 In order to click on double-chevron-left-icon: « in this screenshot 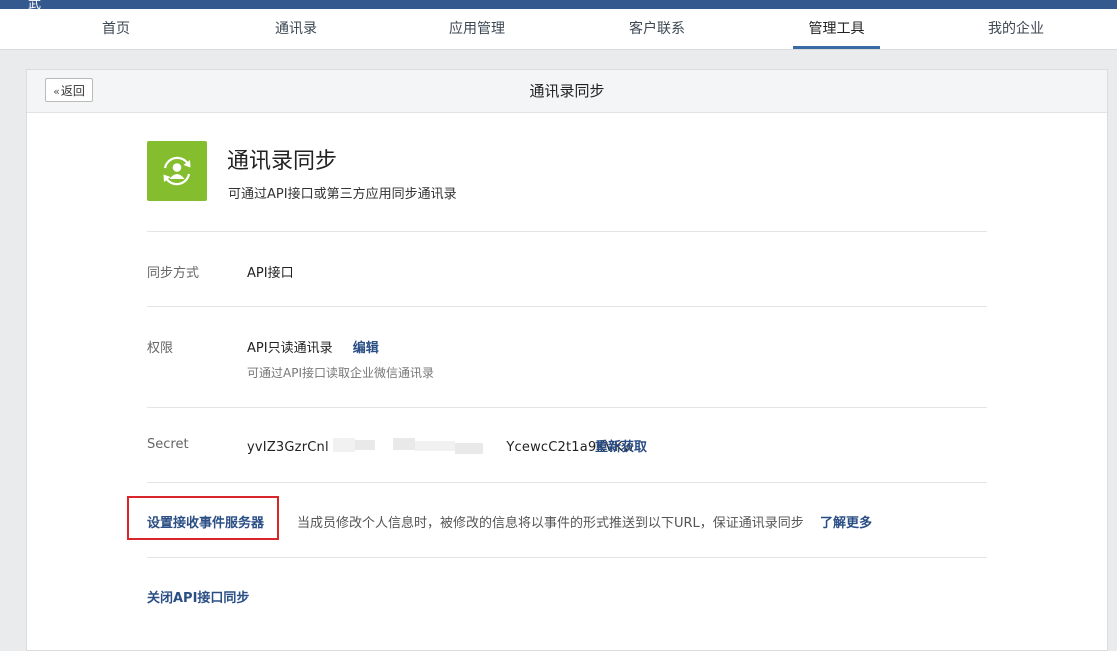, I will do `click(56, 91)`.